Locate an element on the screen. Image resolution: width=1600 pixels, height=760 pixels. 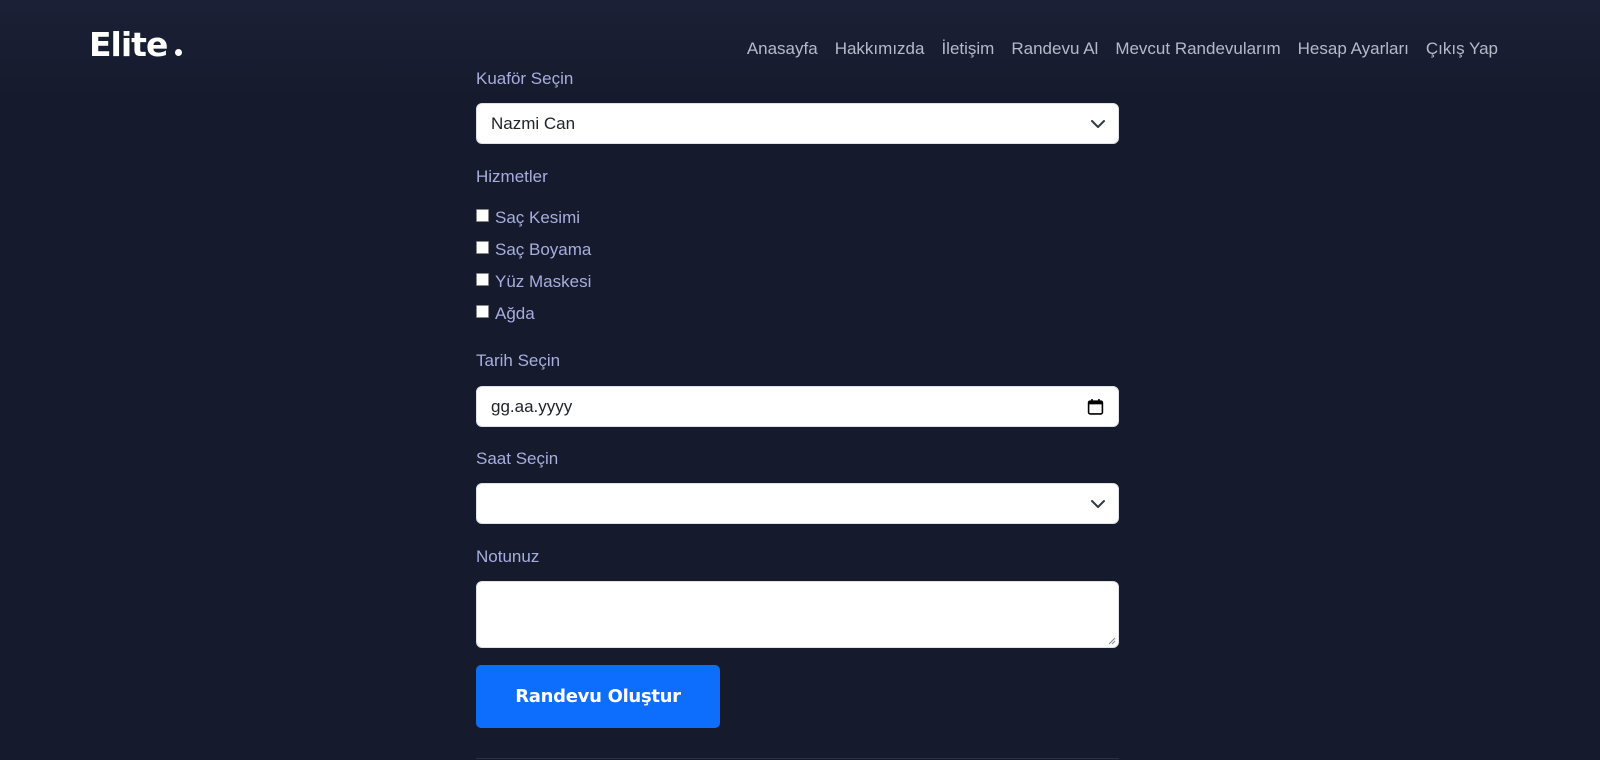
service-label: Saç Kesimi is located at coordinates (538, 217).